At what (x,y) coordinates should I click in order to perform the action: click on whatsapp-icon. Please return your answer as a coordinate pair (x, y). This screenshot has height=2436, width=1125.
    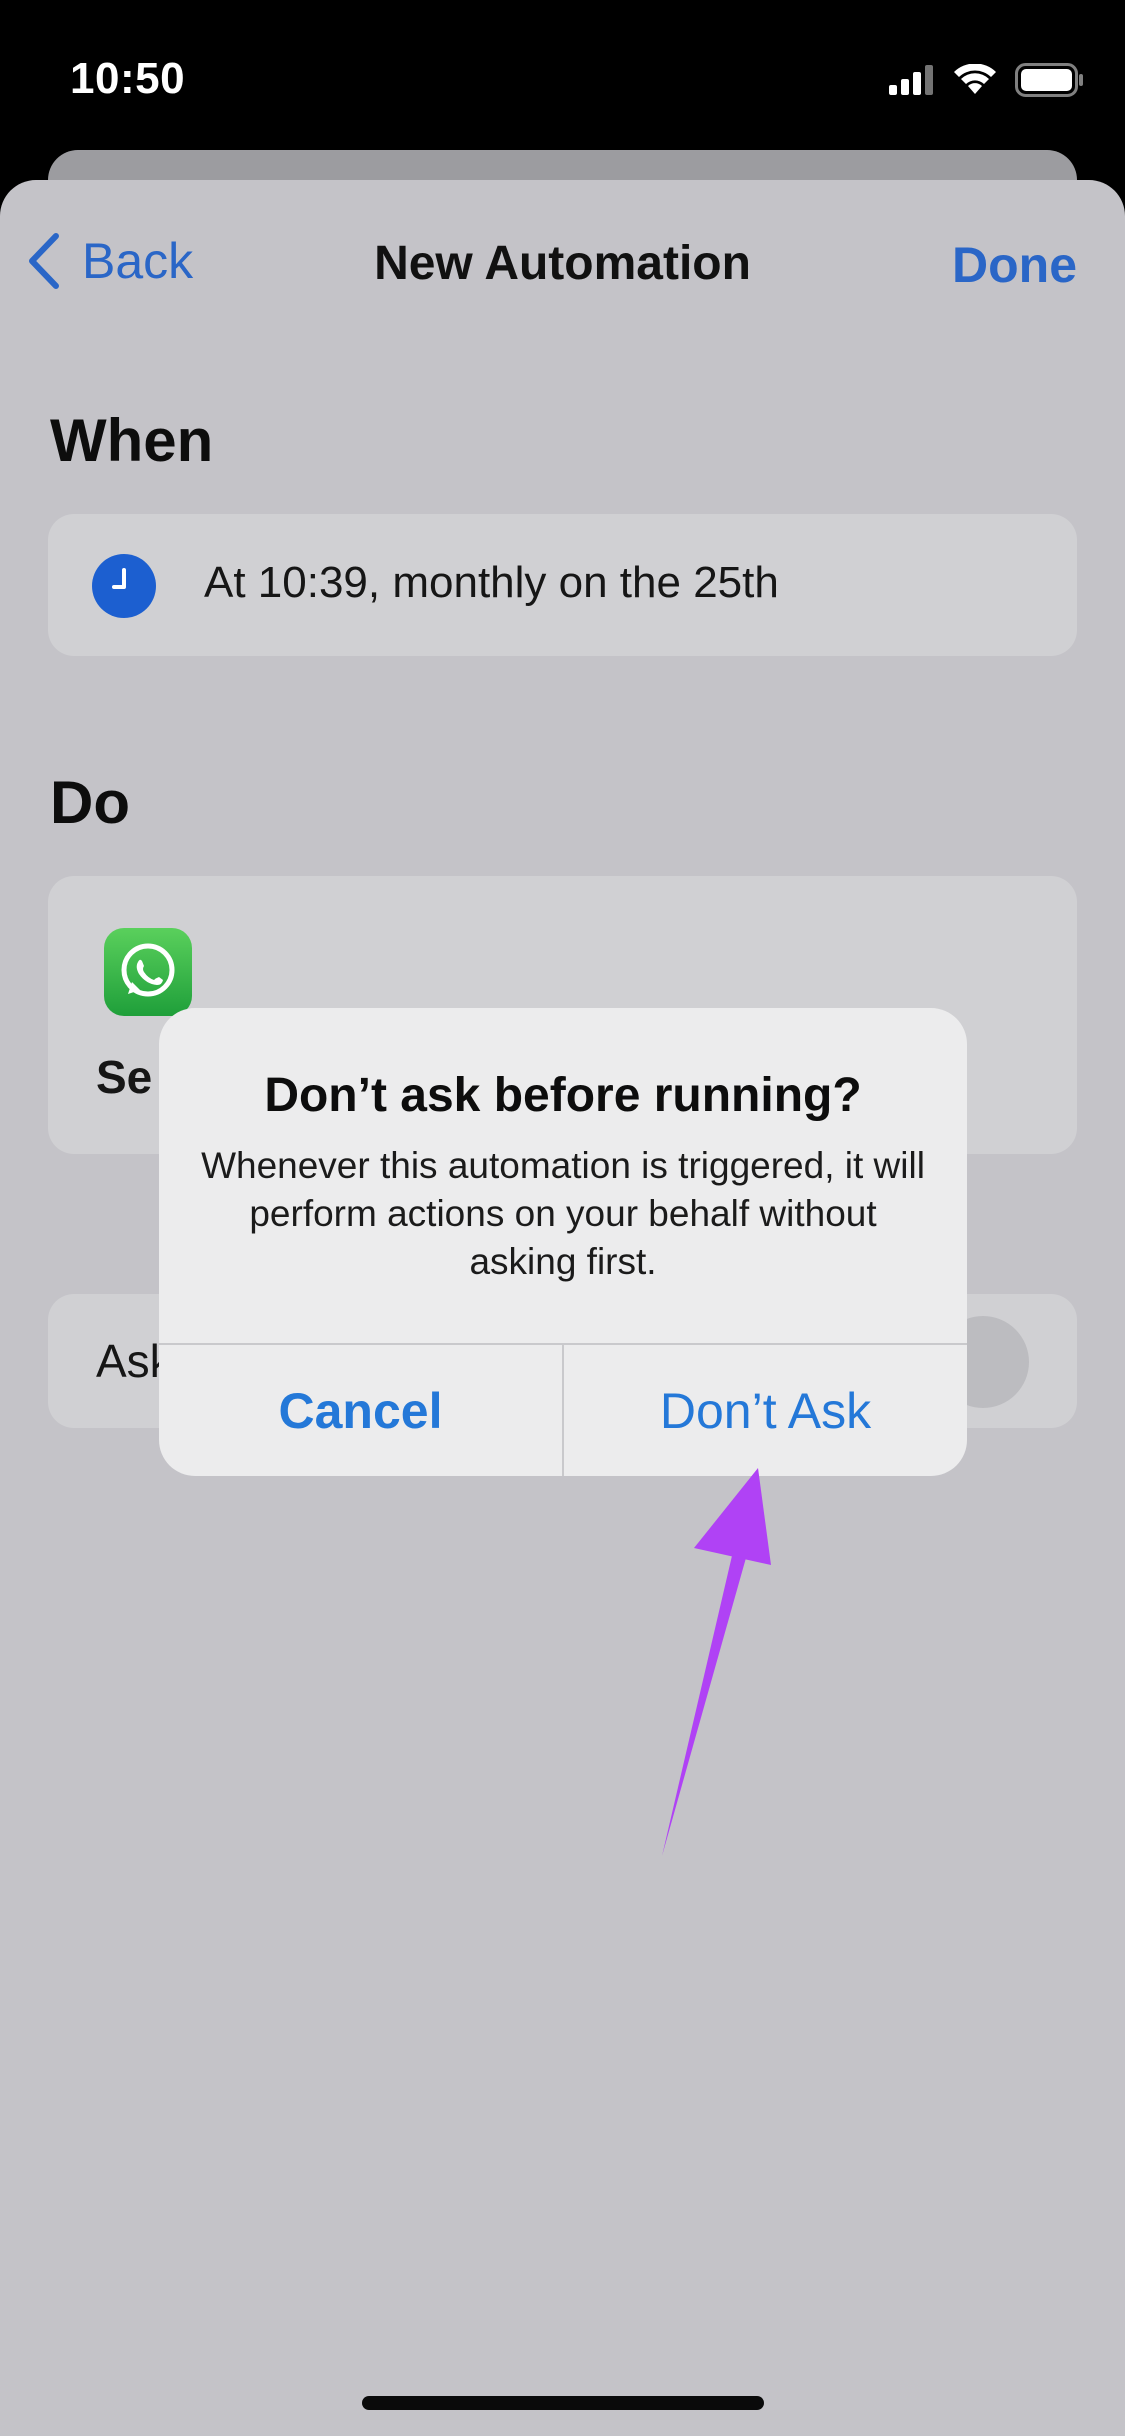
    Looking at the image, I should click on (148, 972).